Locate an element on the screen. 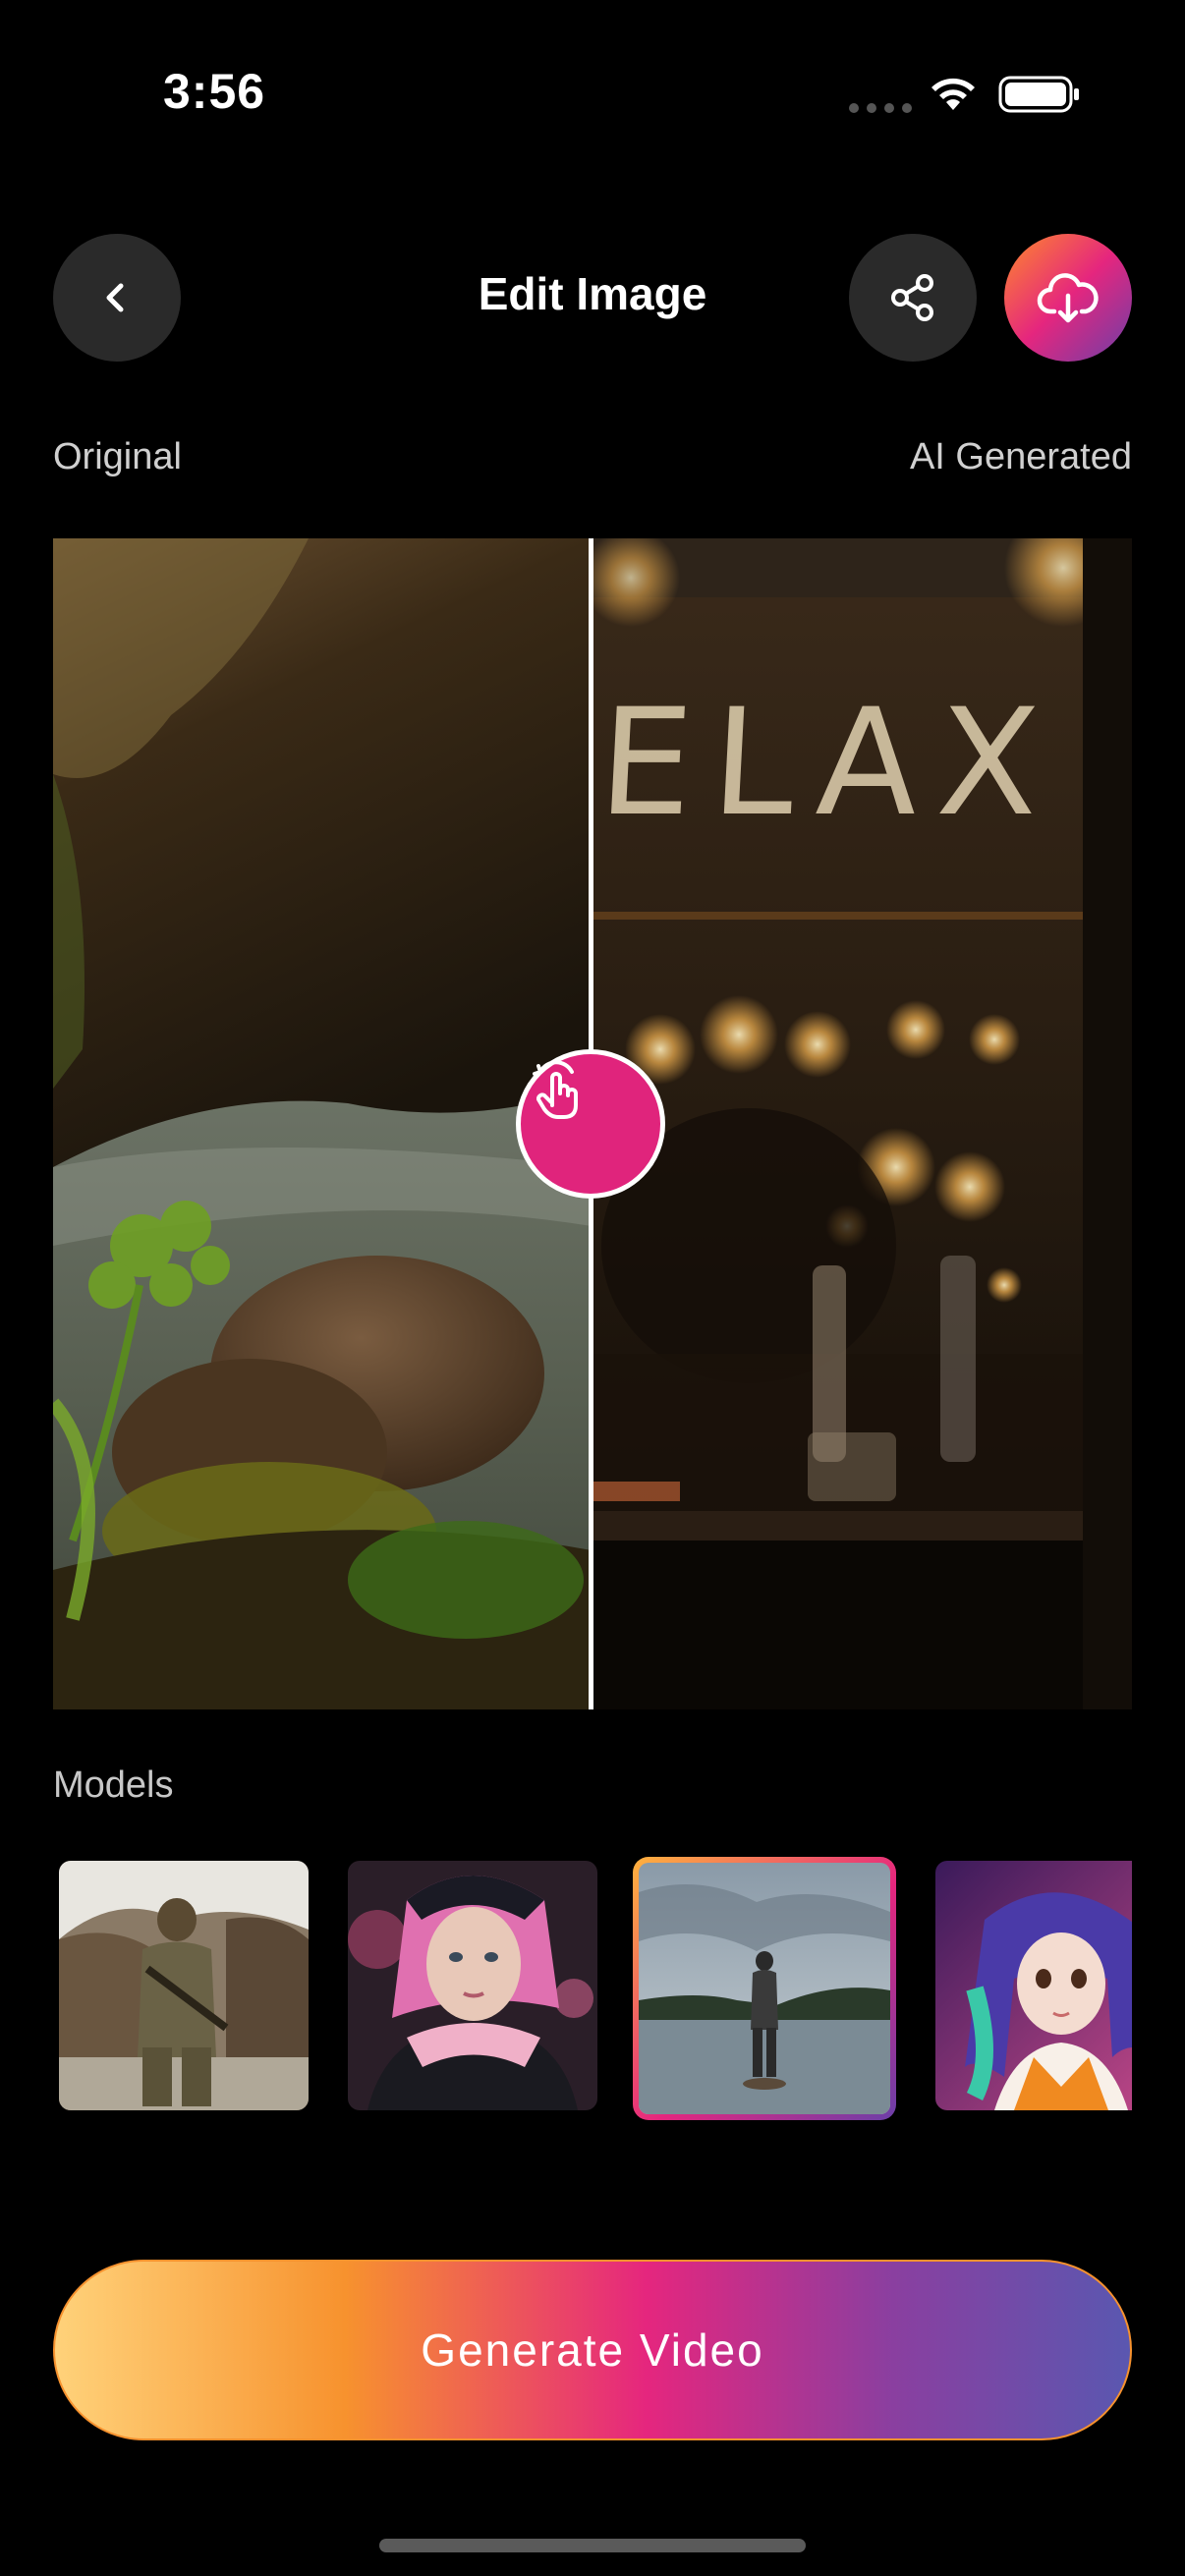 This screenshot has width=1185, height=2576. comparison-handle is located at coordinates (591, 1124).